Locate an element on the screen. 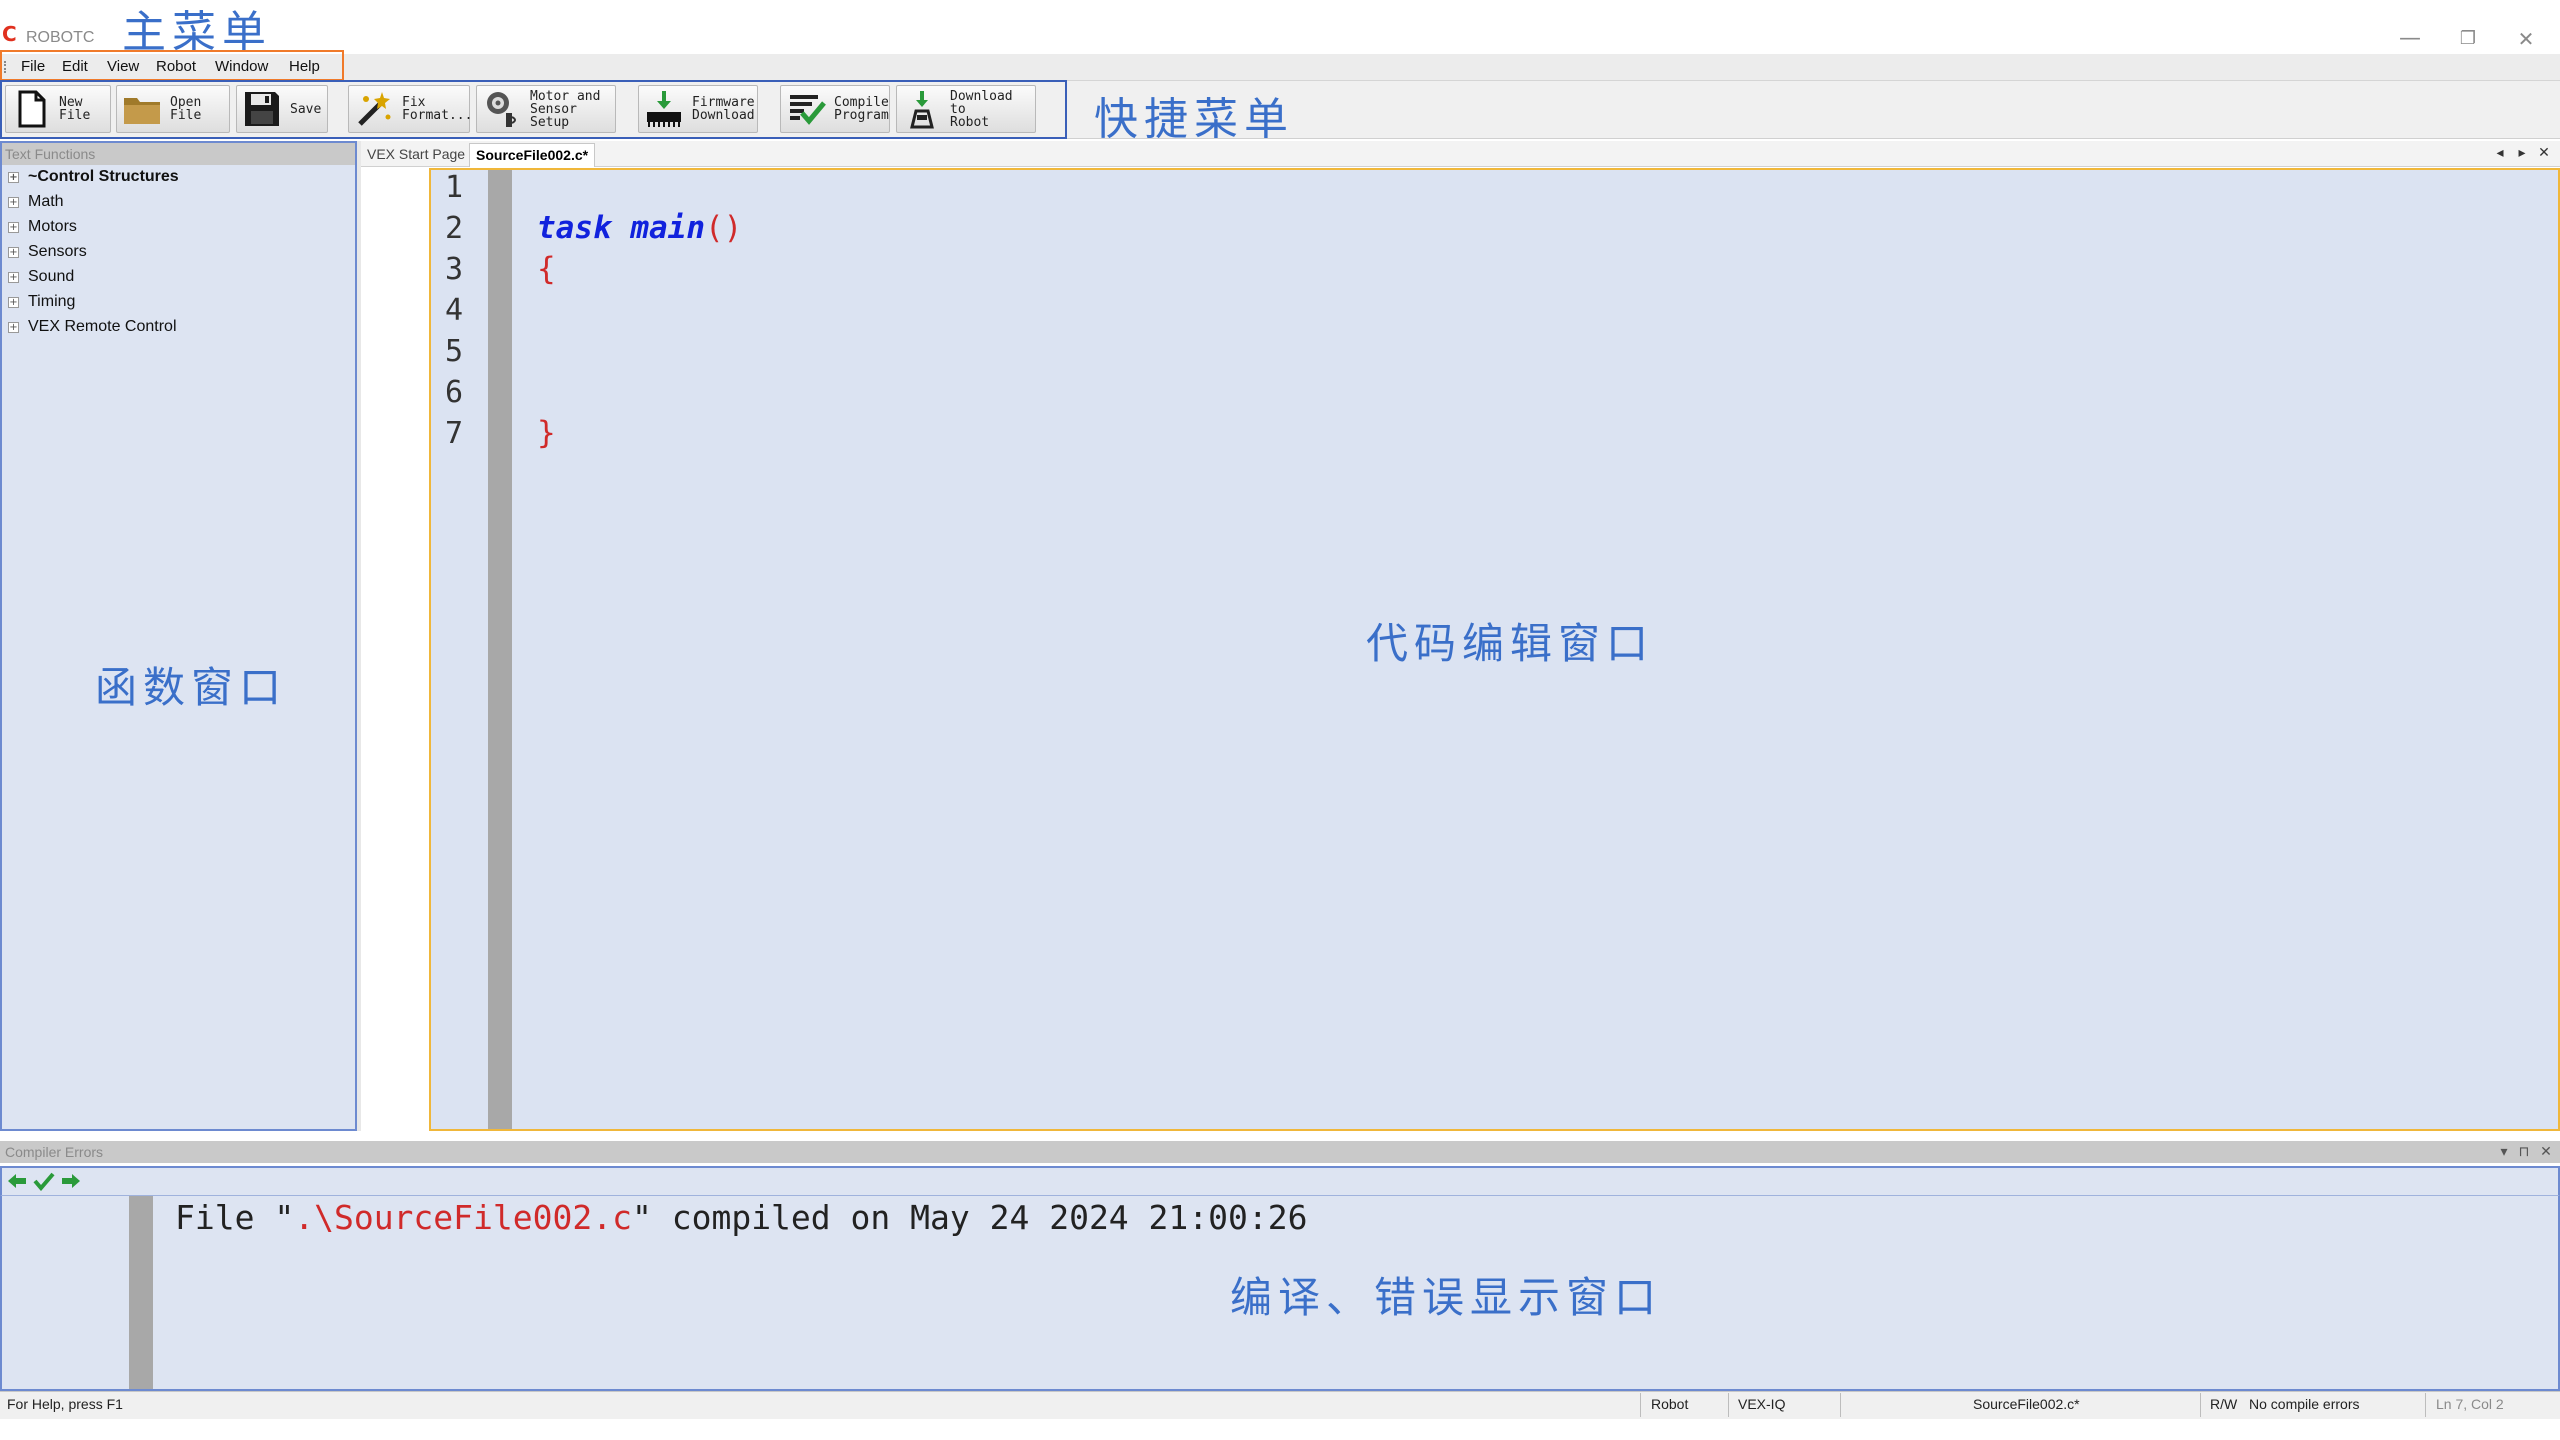 This screenshot has width=2560, height=1440. keyword-task: task is located at coordinates (574, 228).